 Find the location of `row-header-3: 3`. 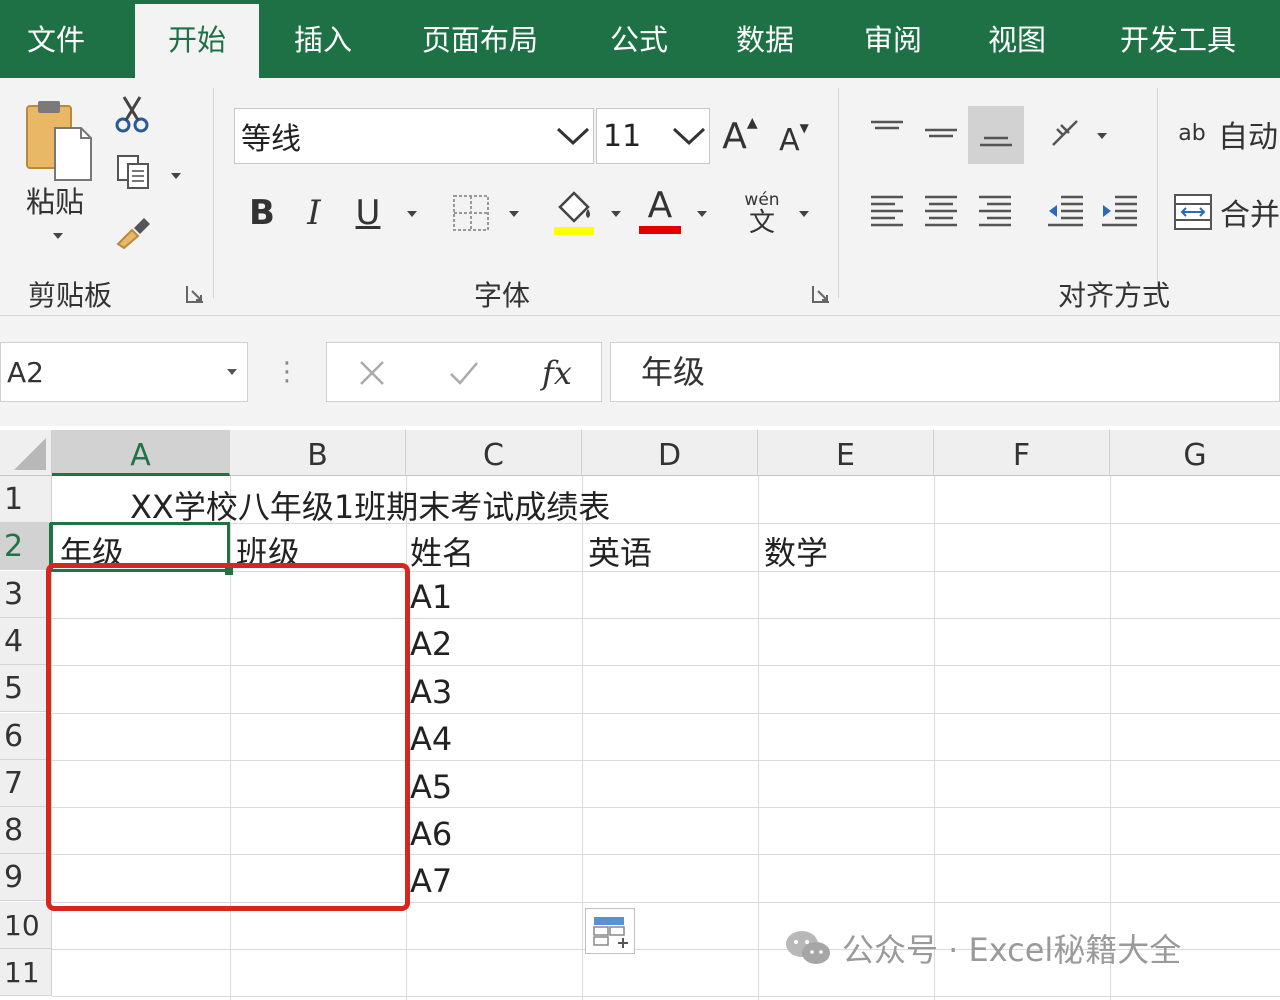

row-header-3: 3 is located at coordinates (26, 594).